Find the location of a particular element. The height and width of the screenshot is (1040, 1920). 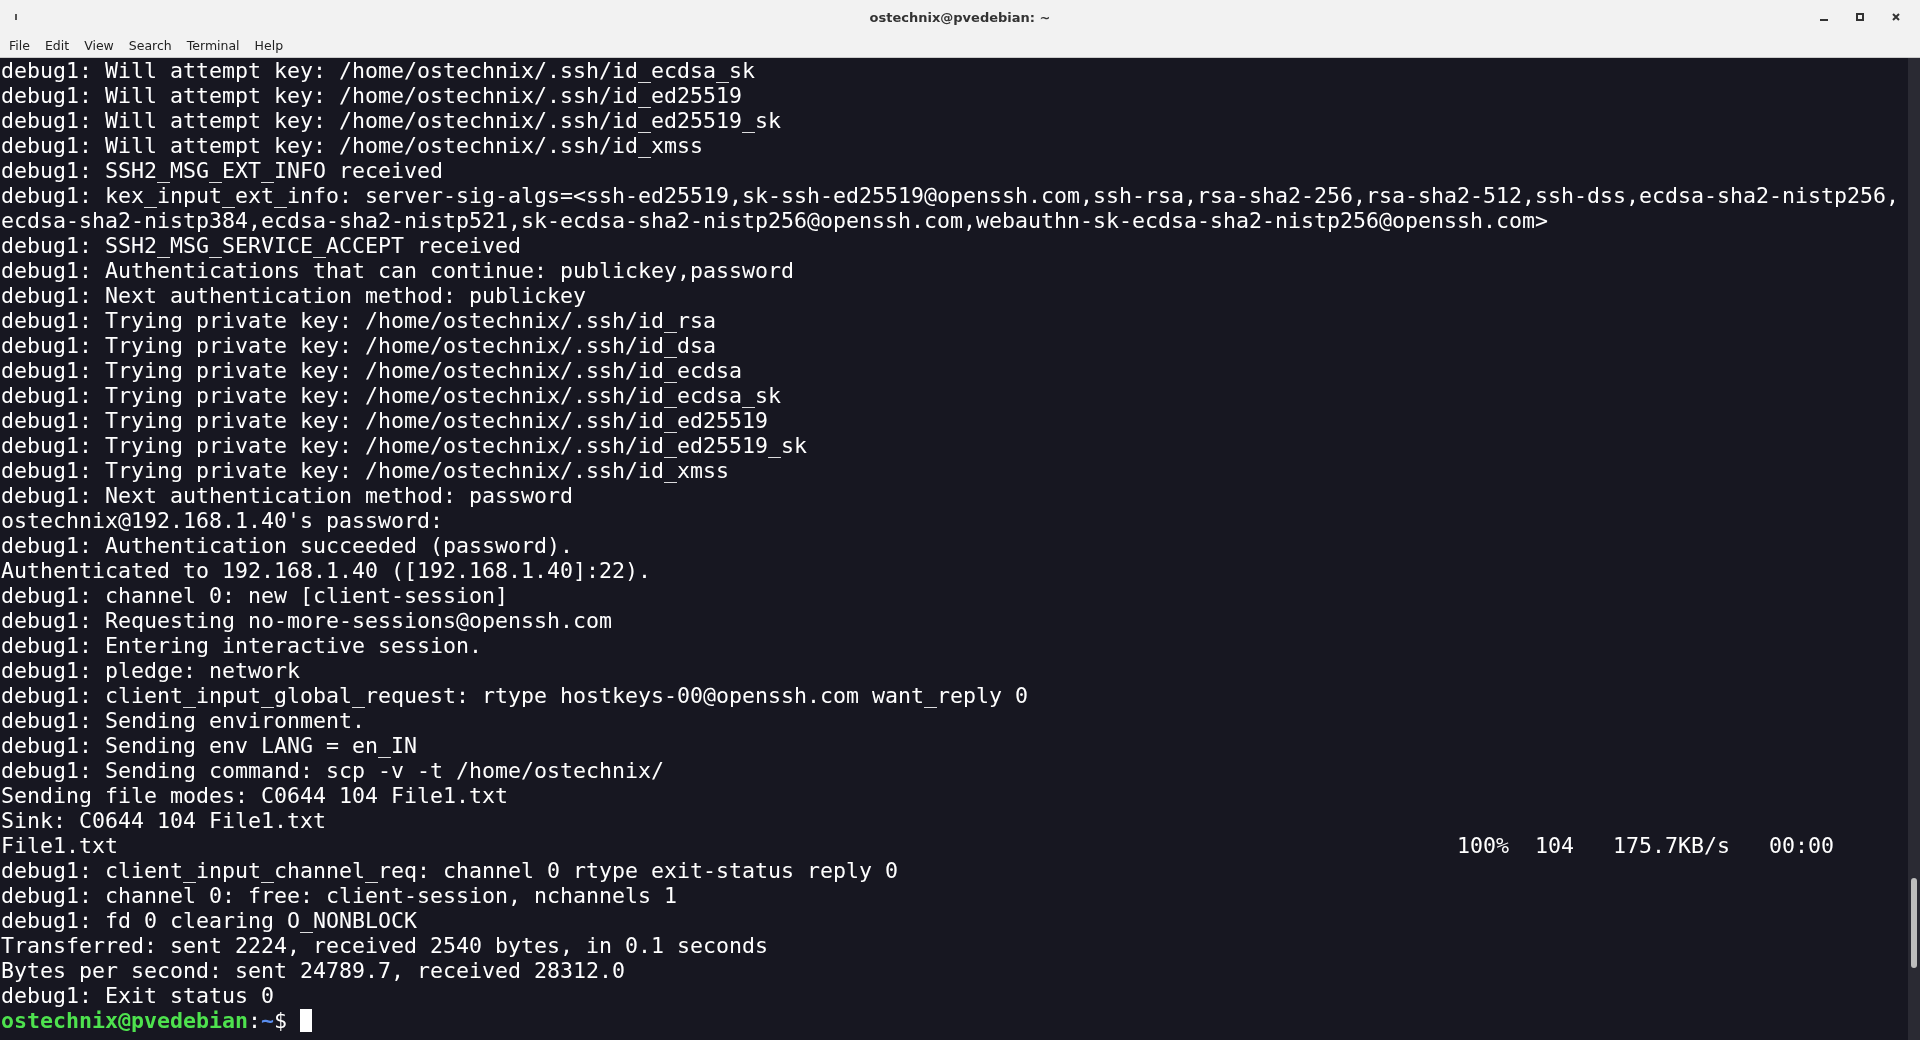

terminal-line: debug1: channel 0: free: client-session, nchannels 1 is located at coordinates (339, 895).